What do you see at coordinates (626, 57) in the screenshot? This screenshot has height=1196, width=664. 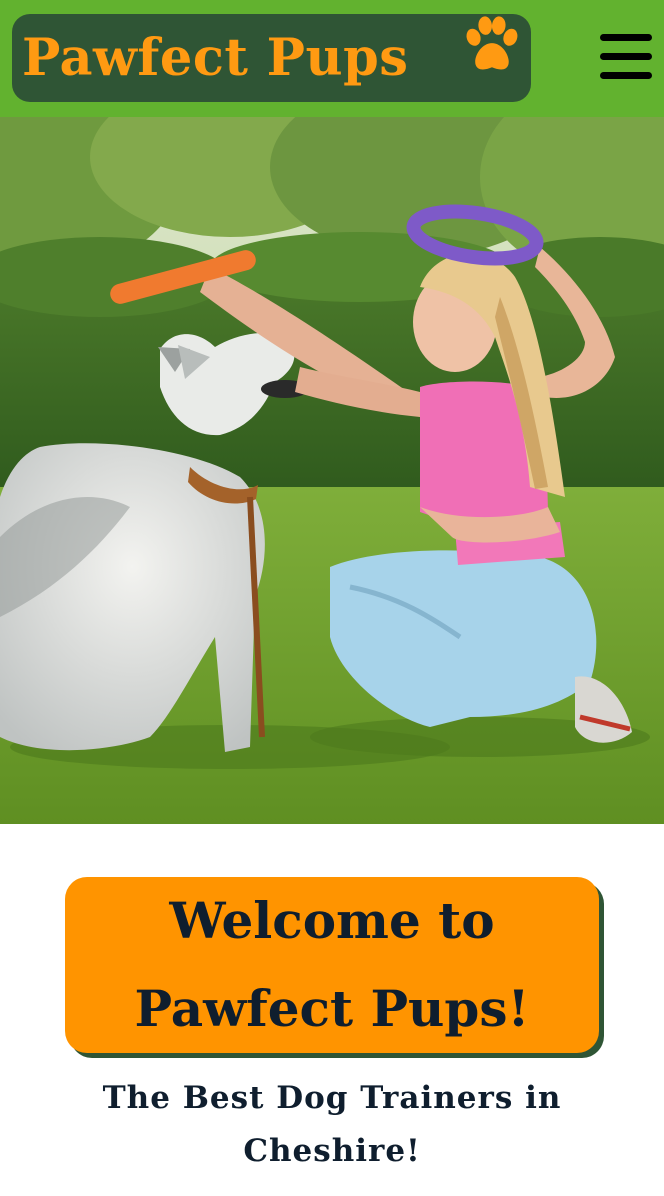 I see `hamburger-menu-icon` at bounding box center [626, 57].